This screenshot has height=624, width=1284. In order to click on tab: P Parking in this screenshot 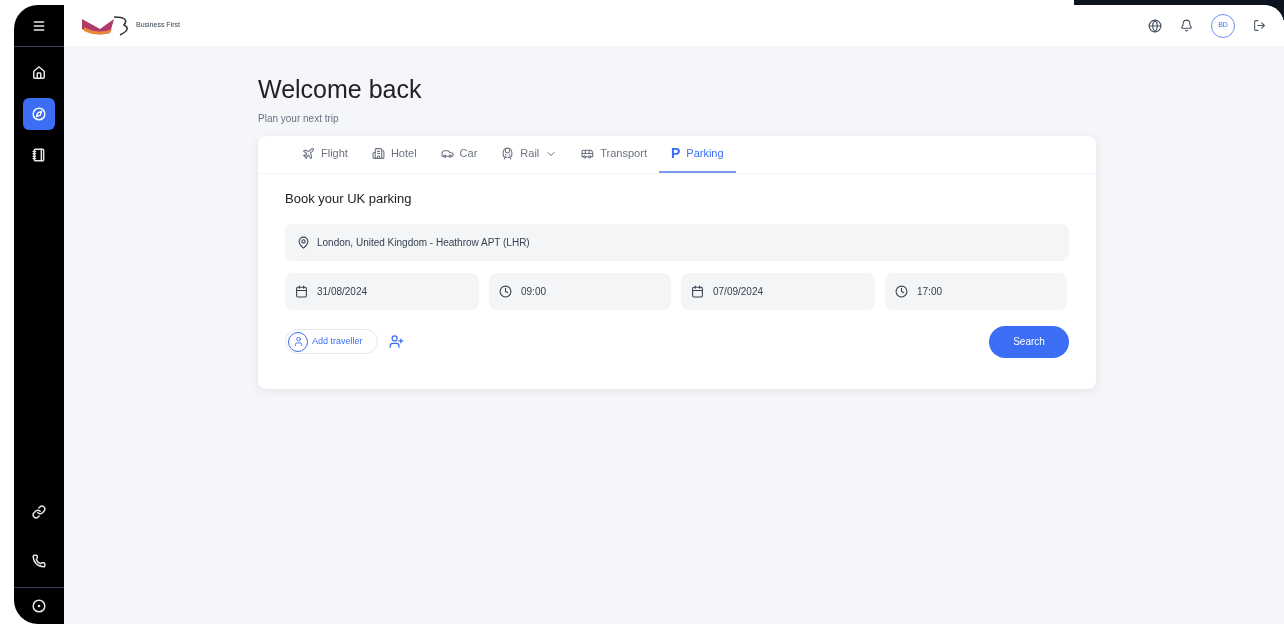, I will do `click(697, 154)`.